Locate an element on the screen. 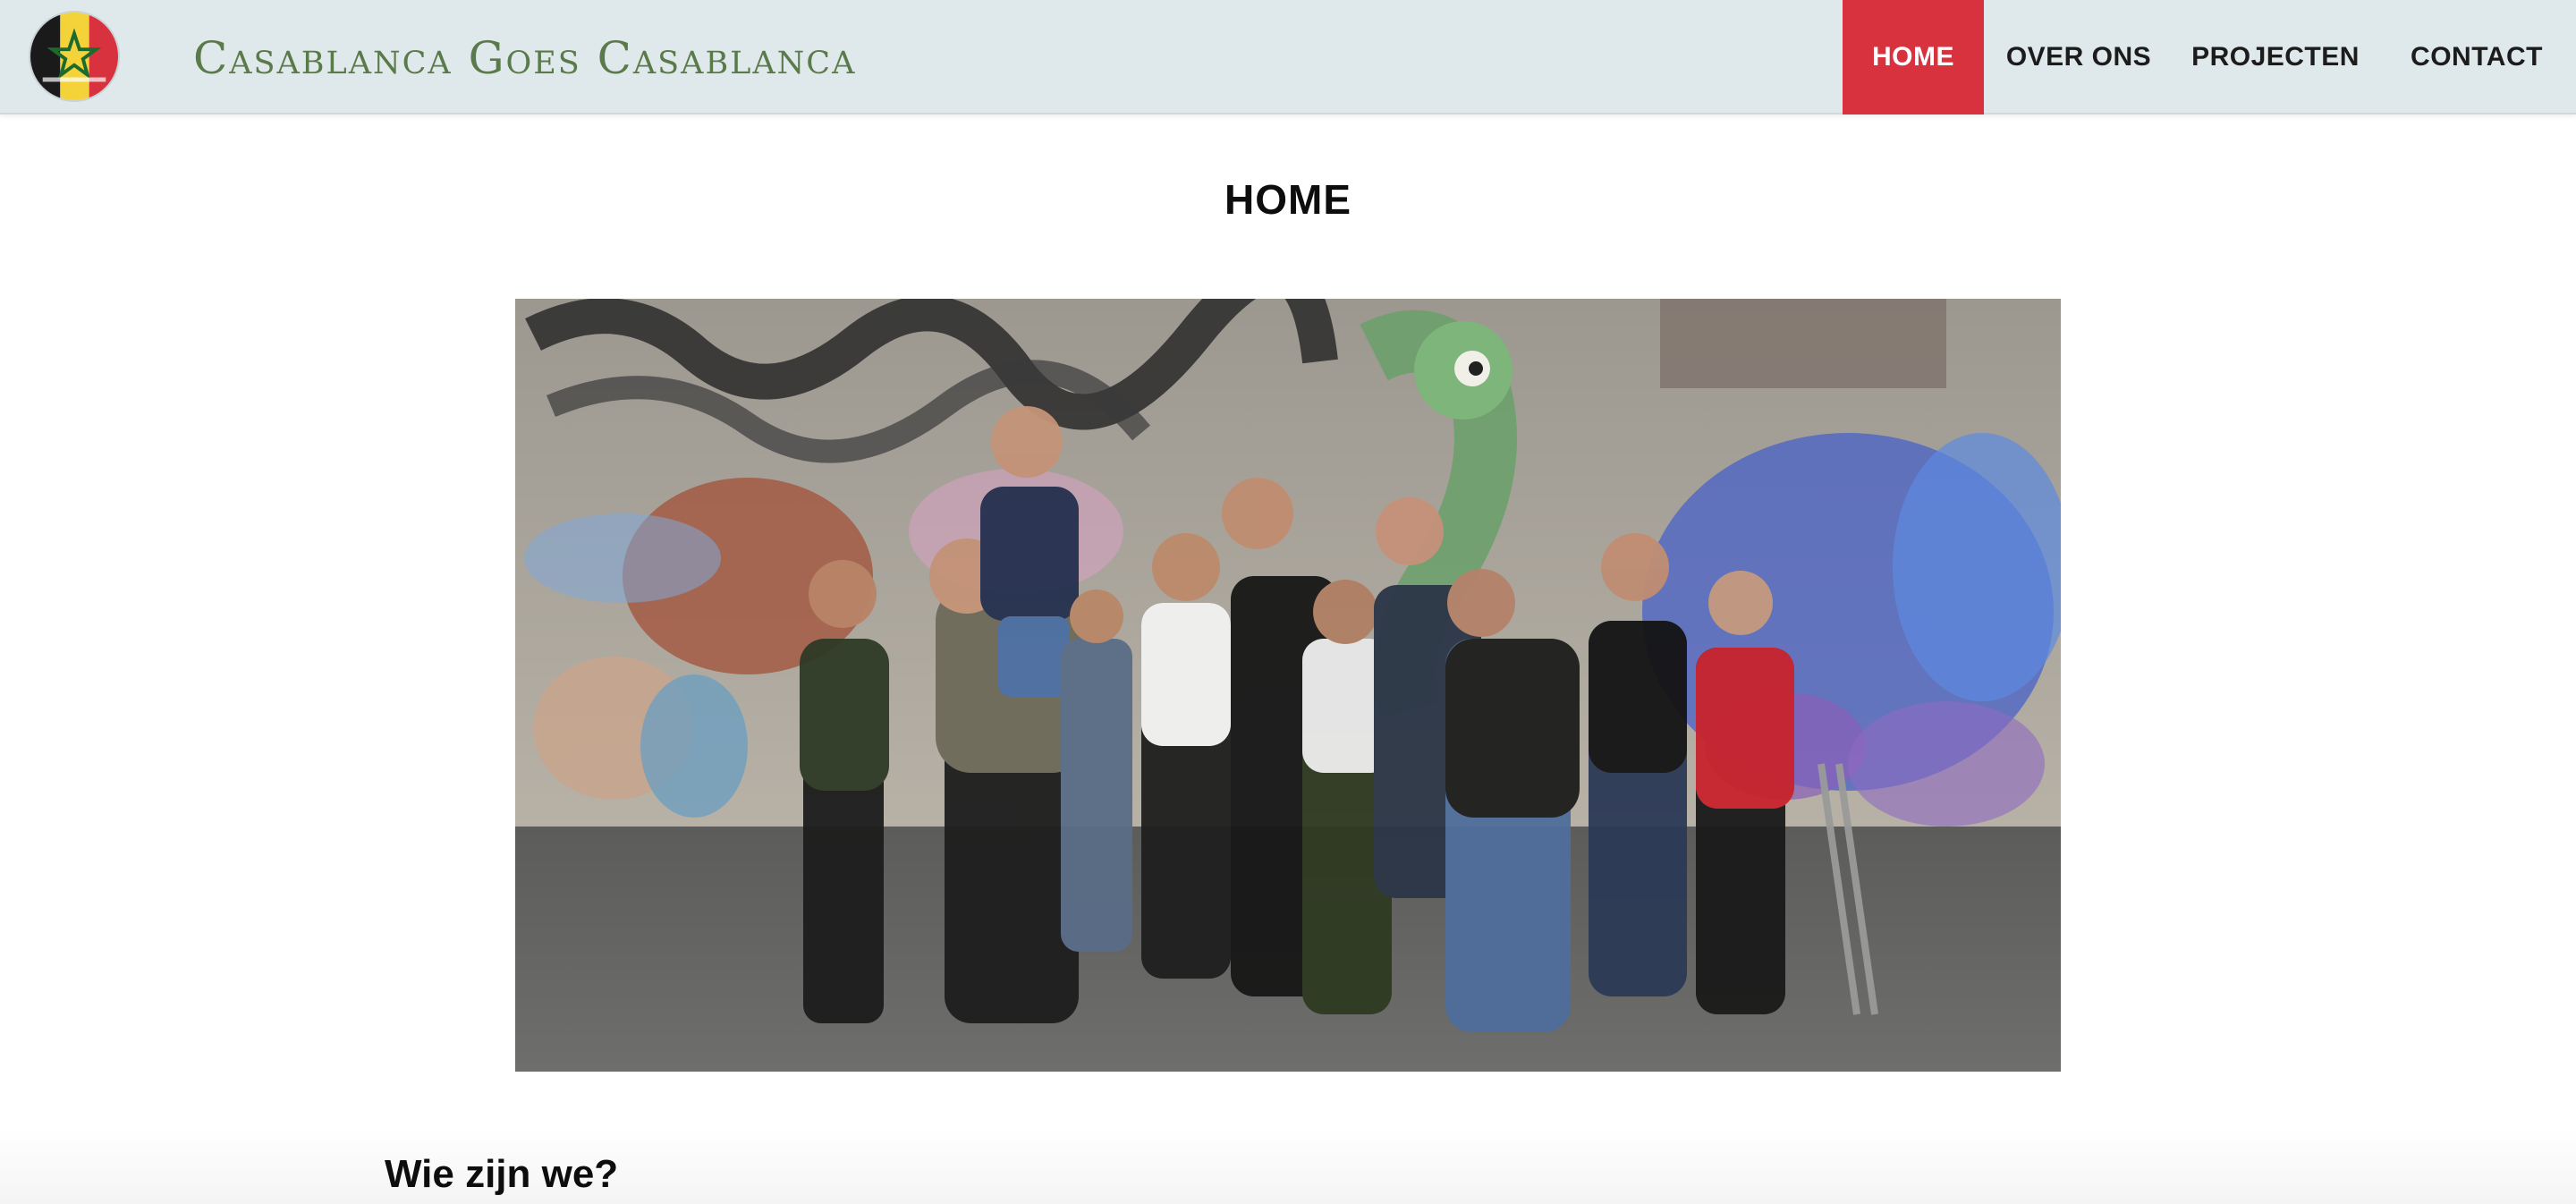 This screenshot has height=1204, width=2576. nav-over-ons: OVER ONS is located at coordinates (2079, 57).